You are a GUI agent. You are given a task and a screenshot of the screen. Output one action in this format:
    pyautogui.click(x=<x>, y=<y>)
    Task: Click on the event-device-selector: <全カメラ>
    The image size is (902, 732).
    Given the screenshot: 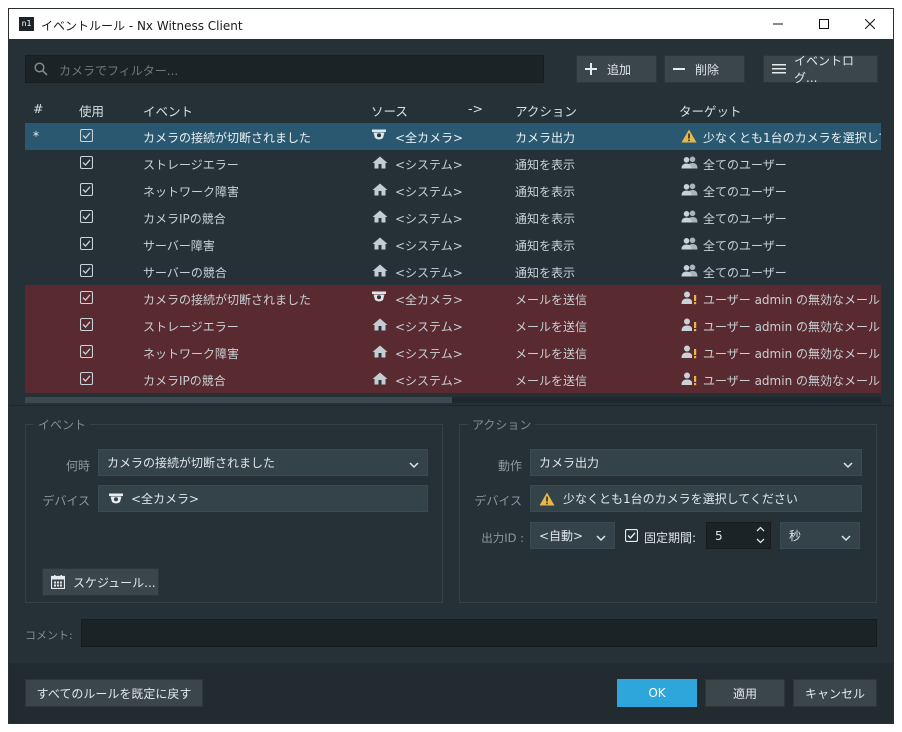 What is the action you would take?
    pyautogui.click(x=263, y=498)
    